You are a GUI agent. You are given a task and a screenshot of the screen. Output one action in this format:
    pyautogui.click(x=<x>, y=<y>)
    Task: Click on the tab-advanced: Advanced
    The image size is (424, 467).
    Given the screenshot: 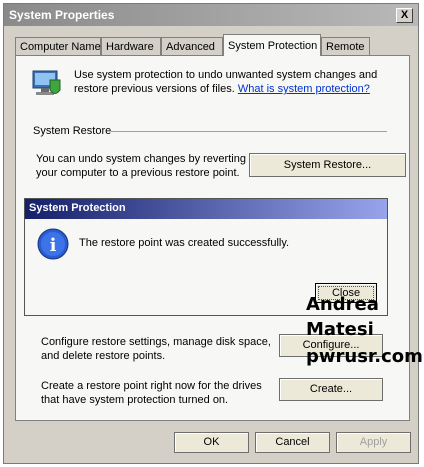 What is the action you would take?
    pyautogui.click(x=192, y=46)
    